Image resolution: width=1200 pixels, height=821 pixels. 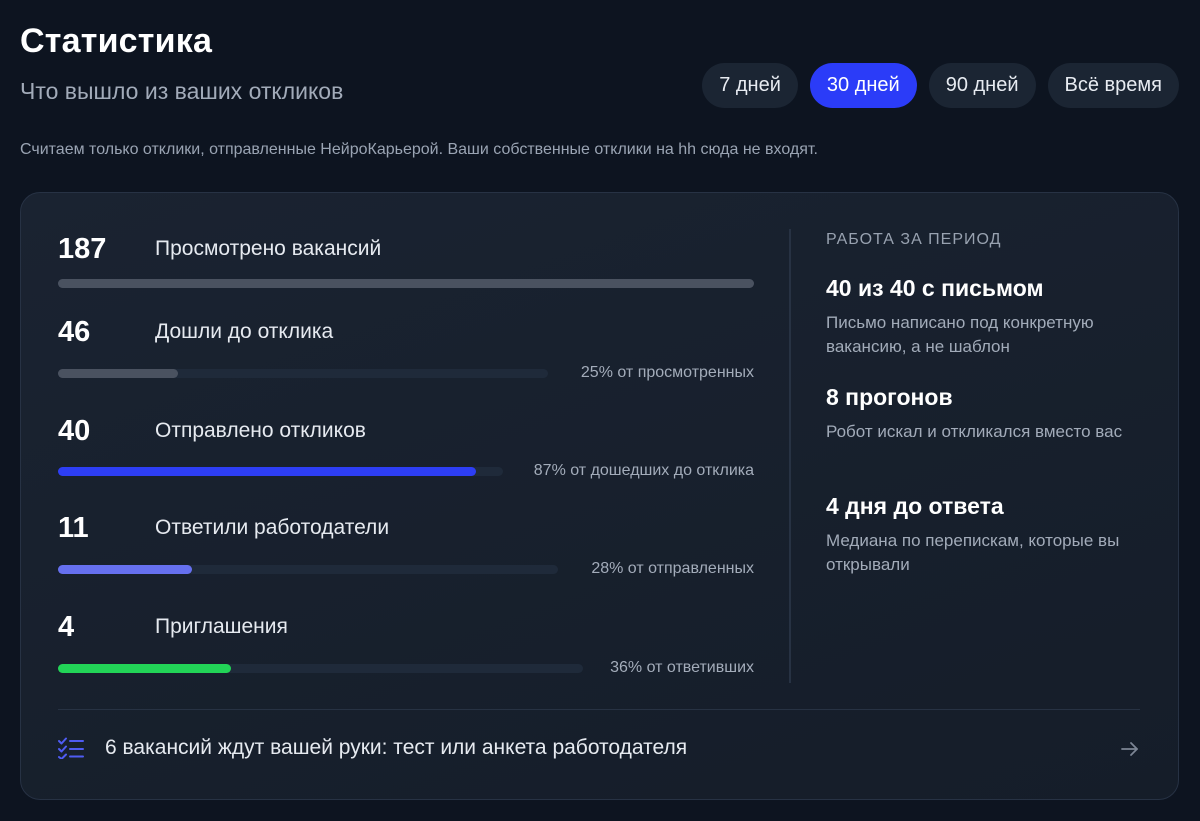 I want to click on checklist-icon, so click(x=71, y=748).